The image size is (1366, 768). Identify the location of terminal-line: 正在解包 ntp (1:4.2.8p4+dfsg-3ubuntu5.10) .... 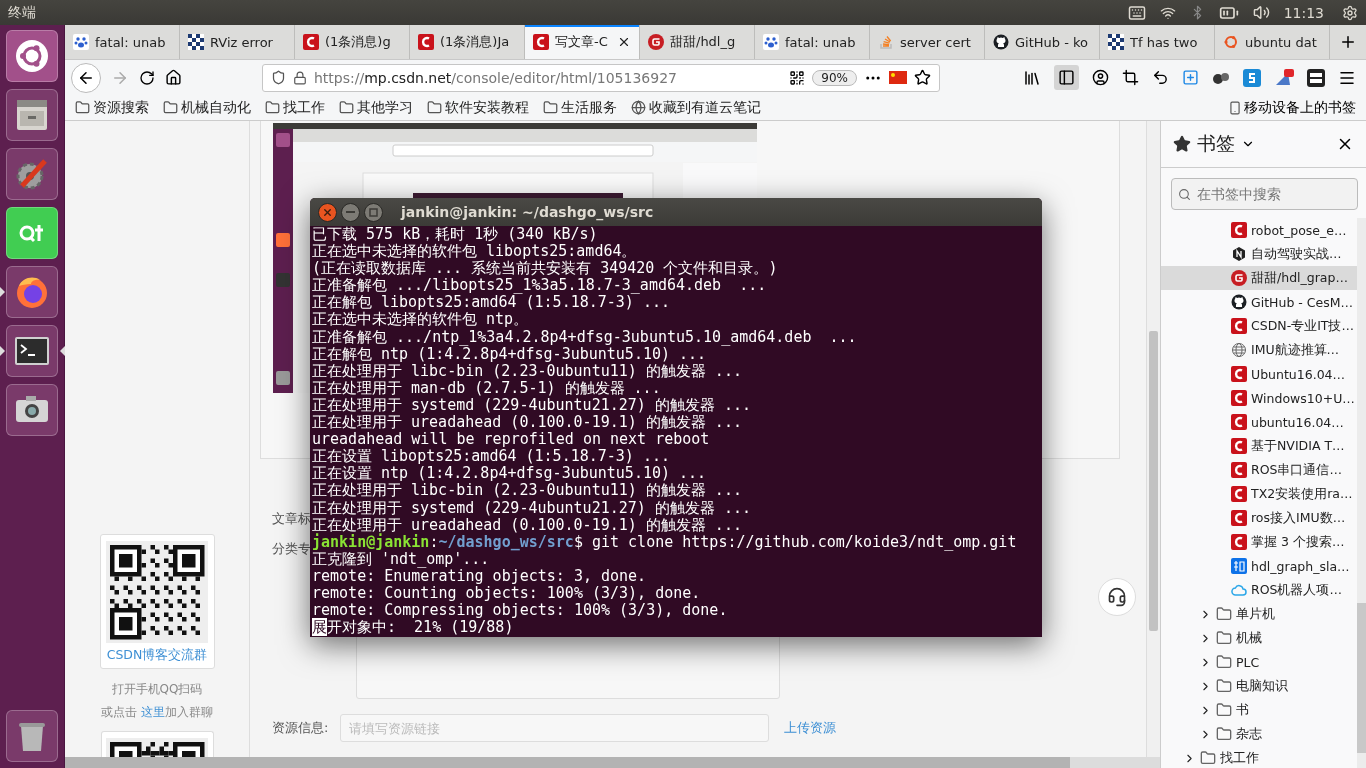
(509, 354).